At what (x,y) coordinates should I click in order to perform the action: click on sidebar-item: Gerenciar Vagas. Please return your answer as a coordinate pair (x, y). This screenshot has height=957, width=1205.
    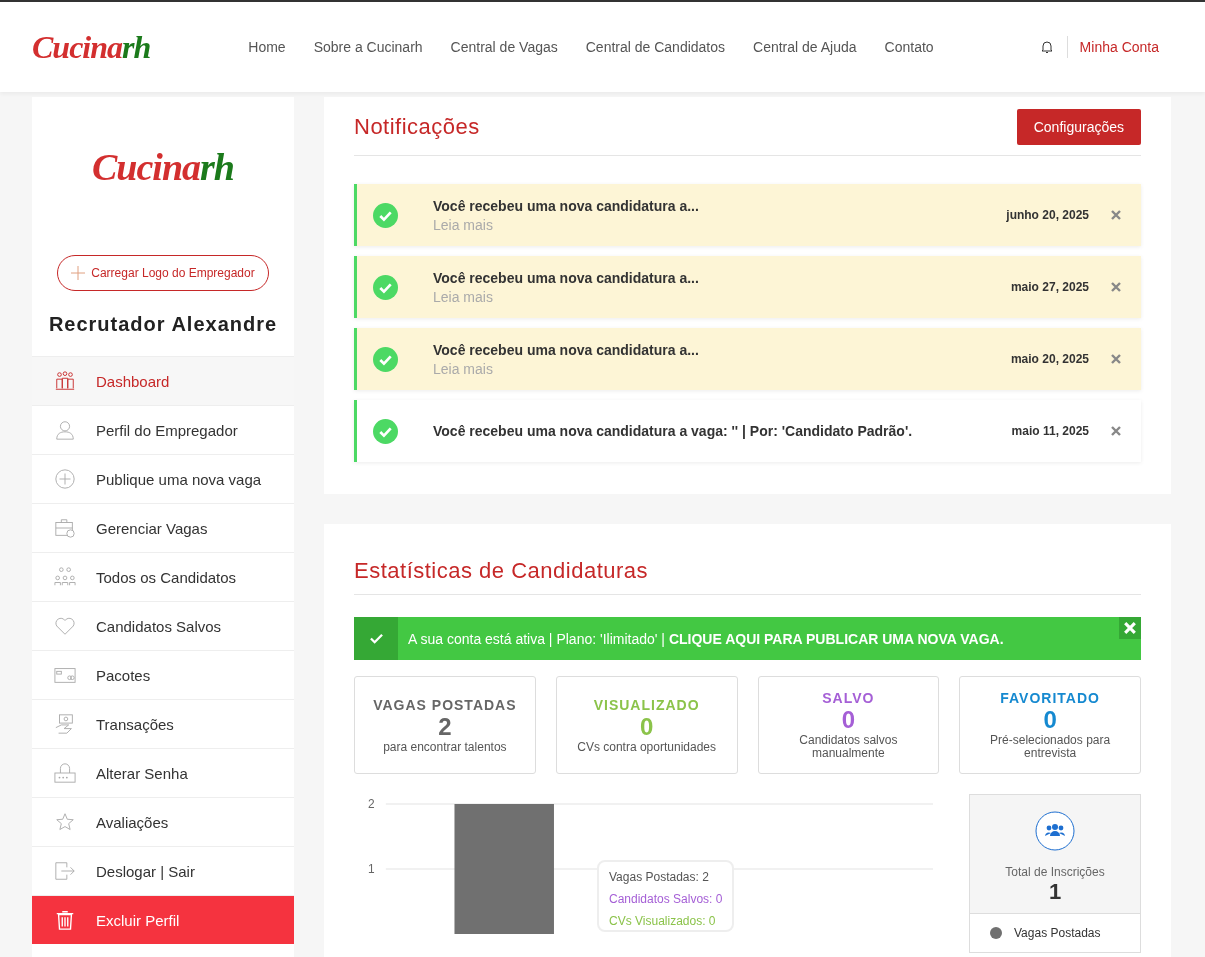
    Looking at the image, I should click on (163, 527).